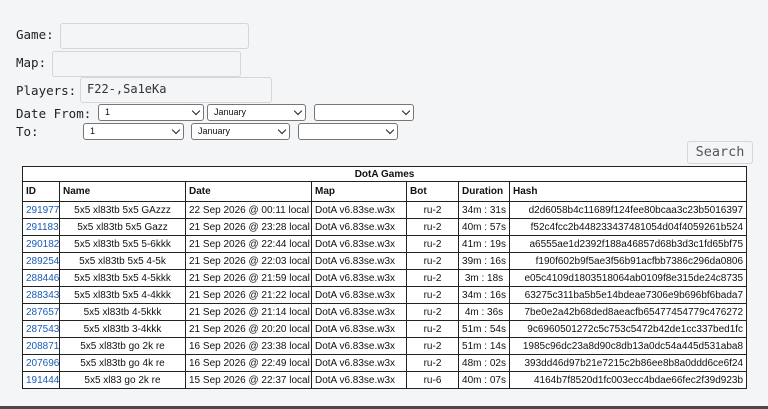  What do you see at coordinates (628, 227) in the screenshot?
I see `game-hash-cell: f52c4fcc2b448233437481054d04f4059261b524` at bounding box center [628, 227].